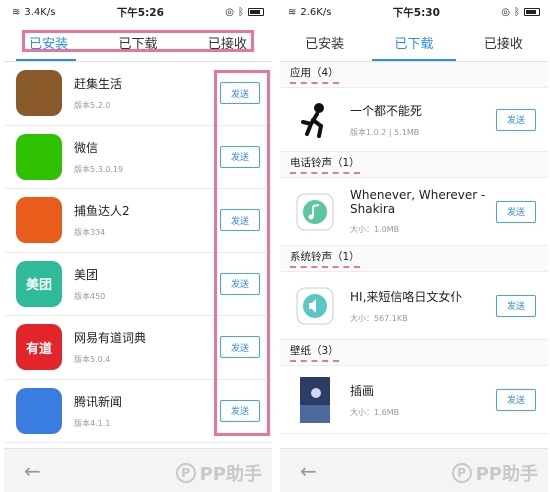 The image size is (550, 492). What do you see at coordinates (92, 423) in the screenshot?
I see `app-version: 版本4.1.1` at bounding box center [92, 423].